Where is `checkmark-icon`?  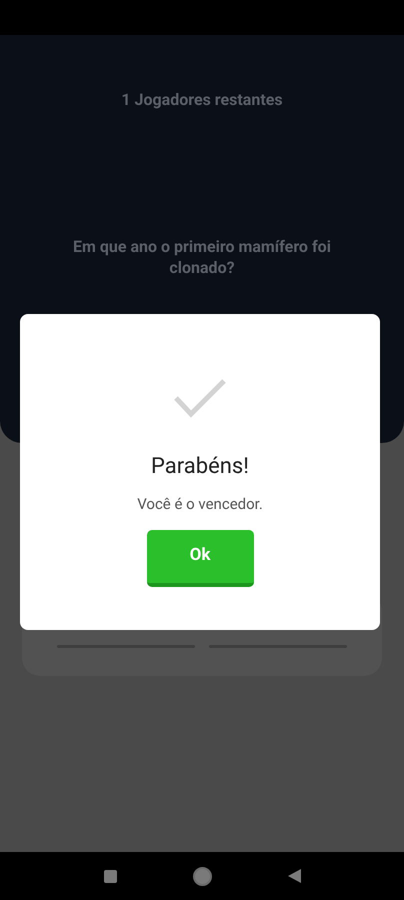 checkmark-icon is located at coordinates (200, 398).